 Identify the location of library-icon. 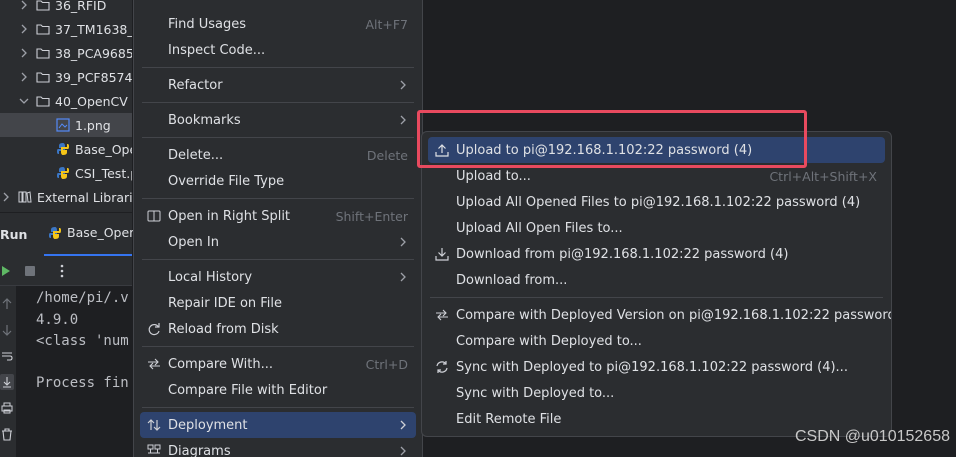
(25, 197).